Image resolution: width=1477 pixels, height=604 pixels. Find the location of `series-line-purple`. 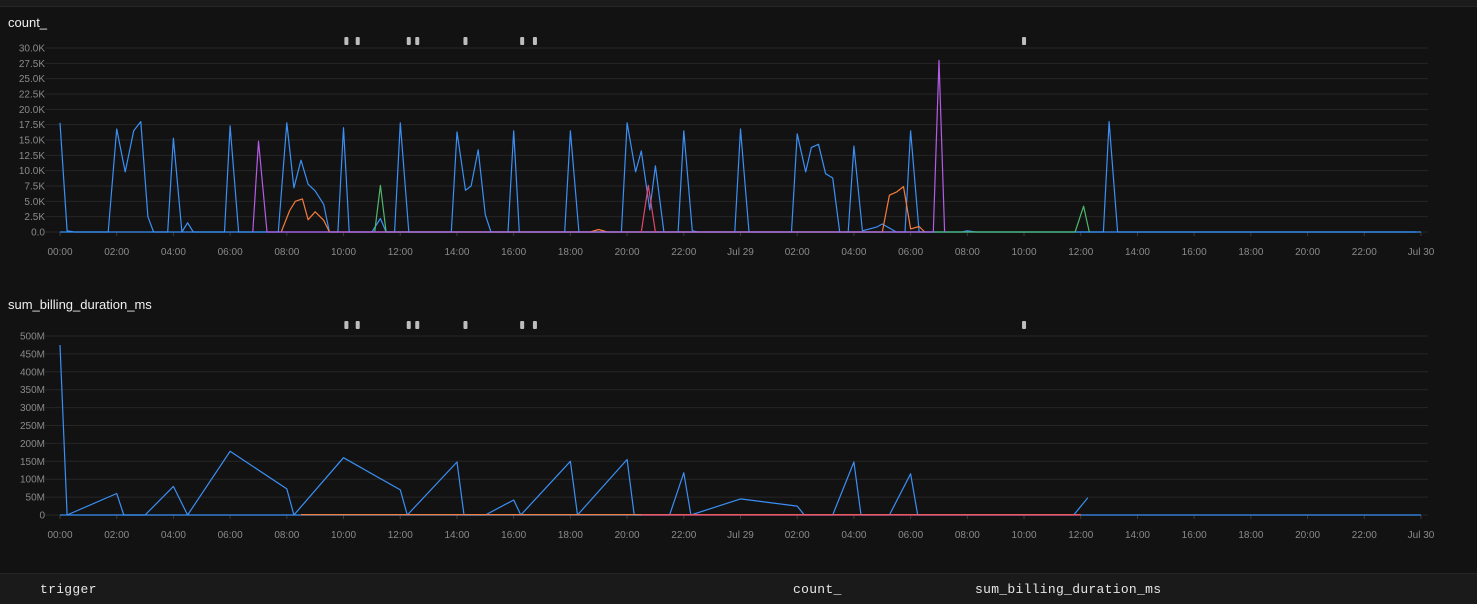

series-line-purple is located at coordinates (599, 146).